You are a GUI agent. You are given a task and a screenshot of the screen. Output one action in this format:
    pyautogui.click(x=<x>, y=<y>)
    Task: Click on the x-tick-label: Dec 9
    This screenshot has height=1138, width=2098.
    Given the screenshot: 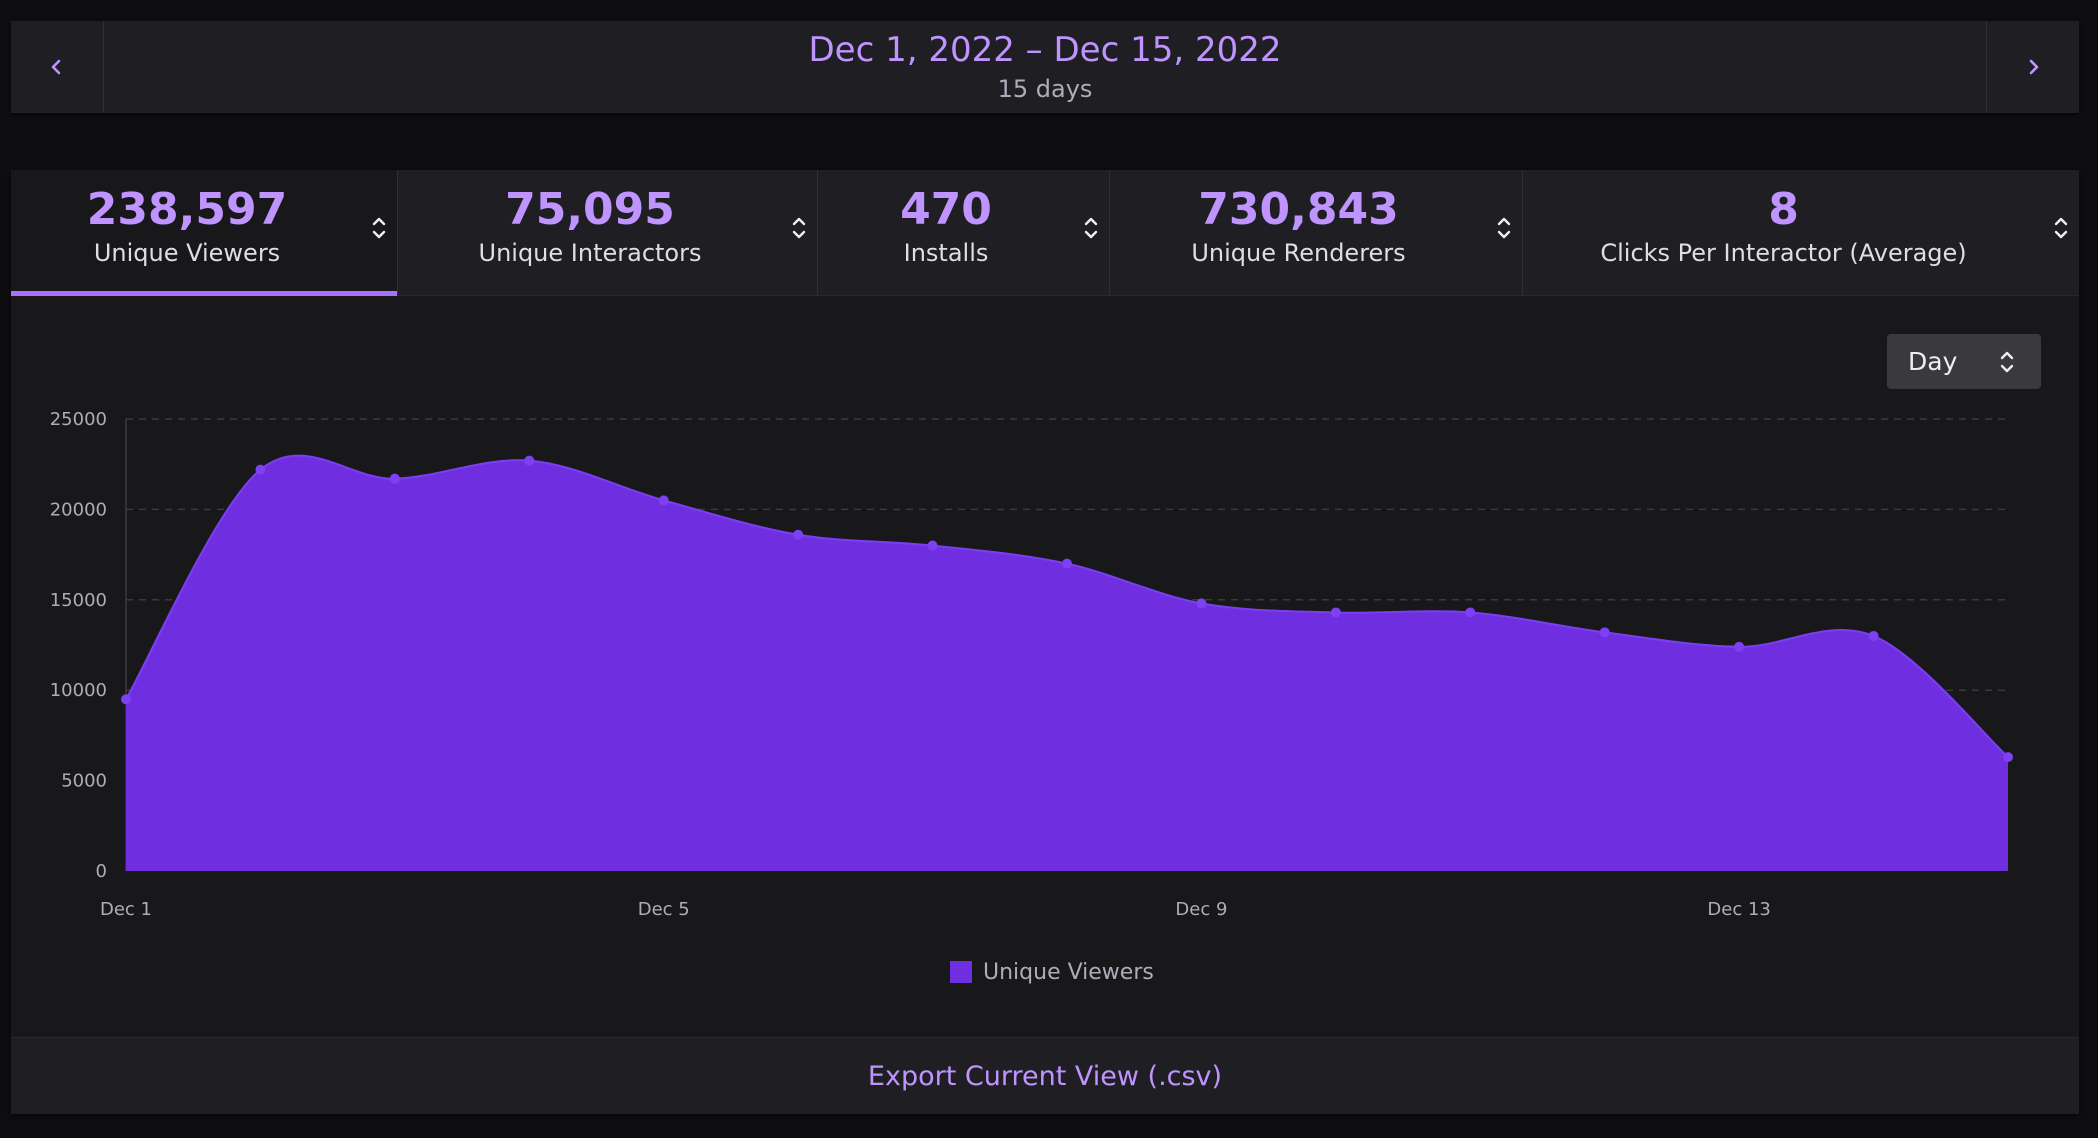 What is the action you would take?
    pyautogui.click(x=1201, y=909)
    